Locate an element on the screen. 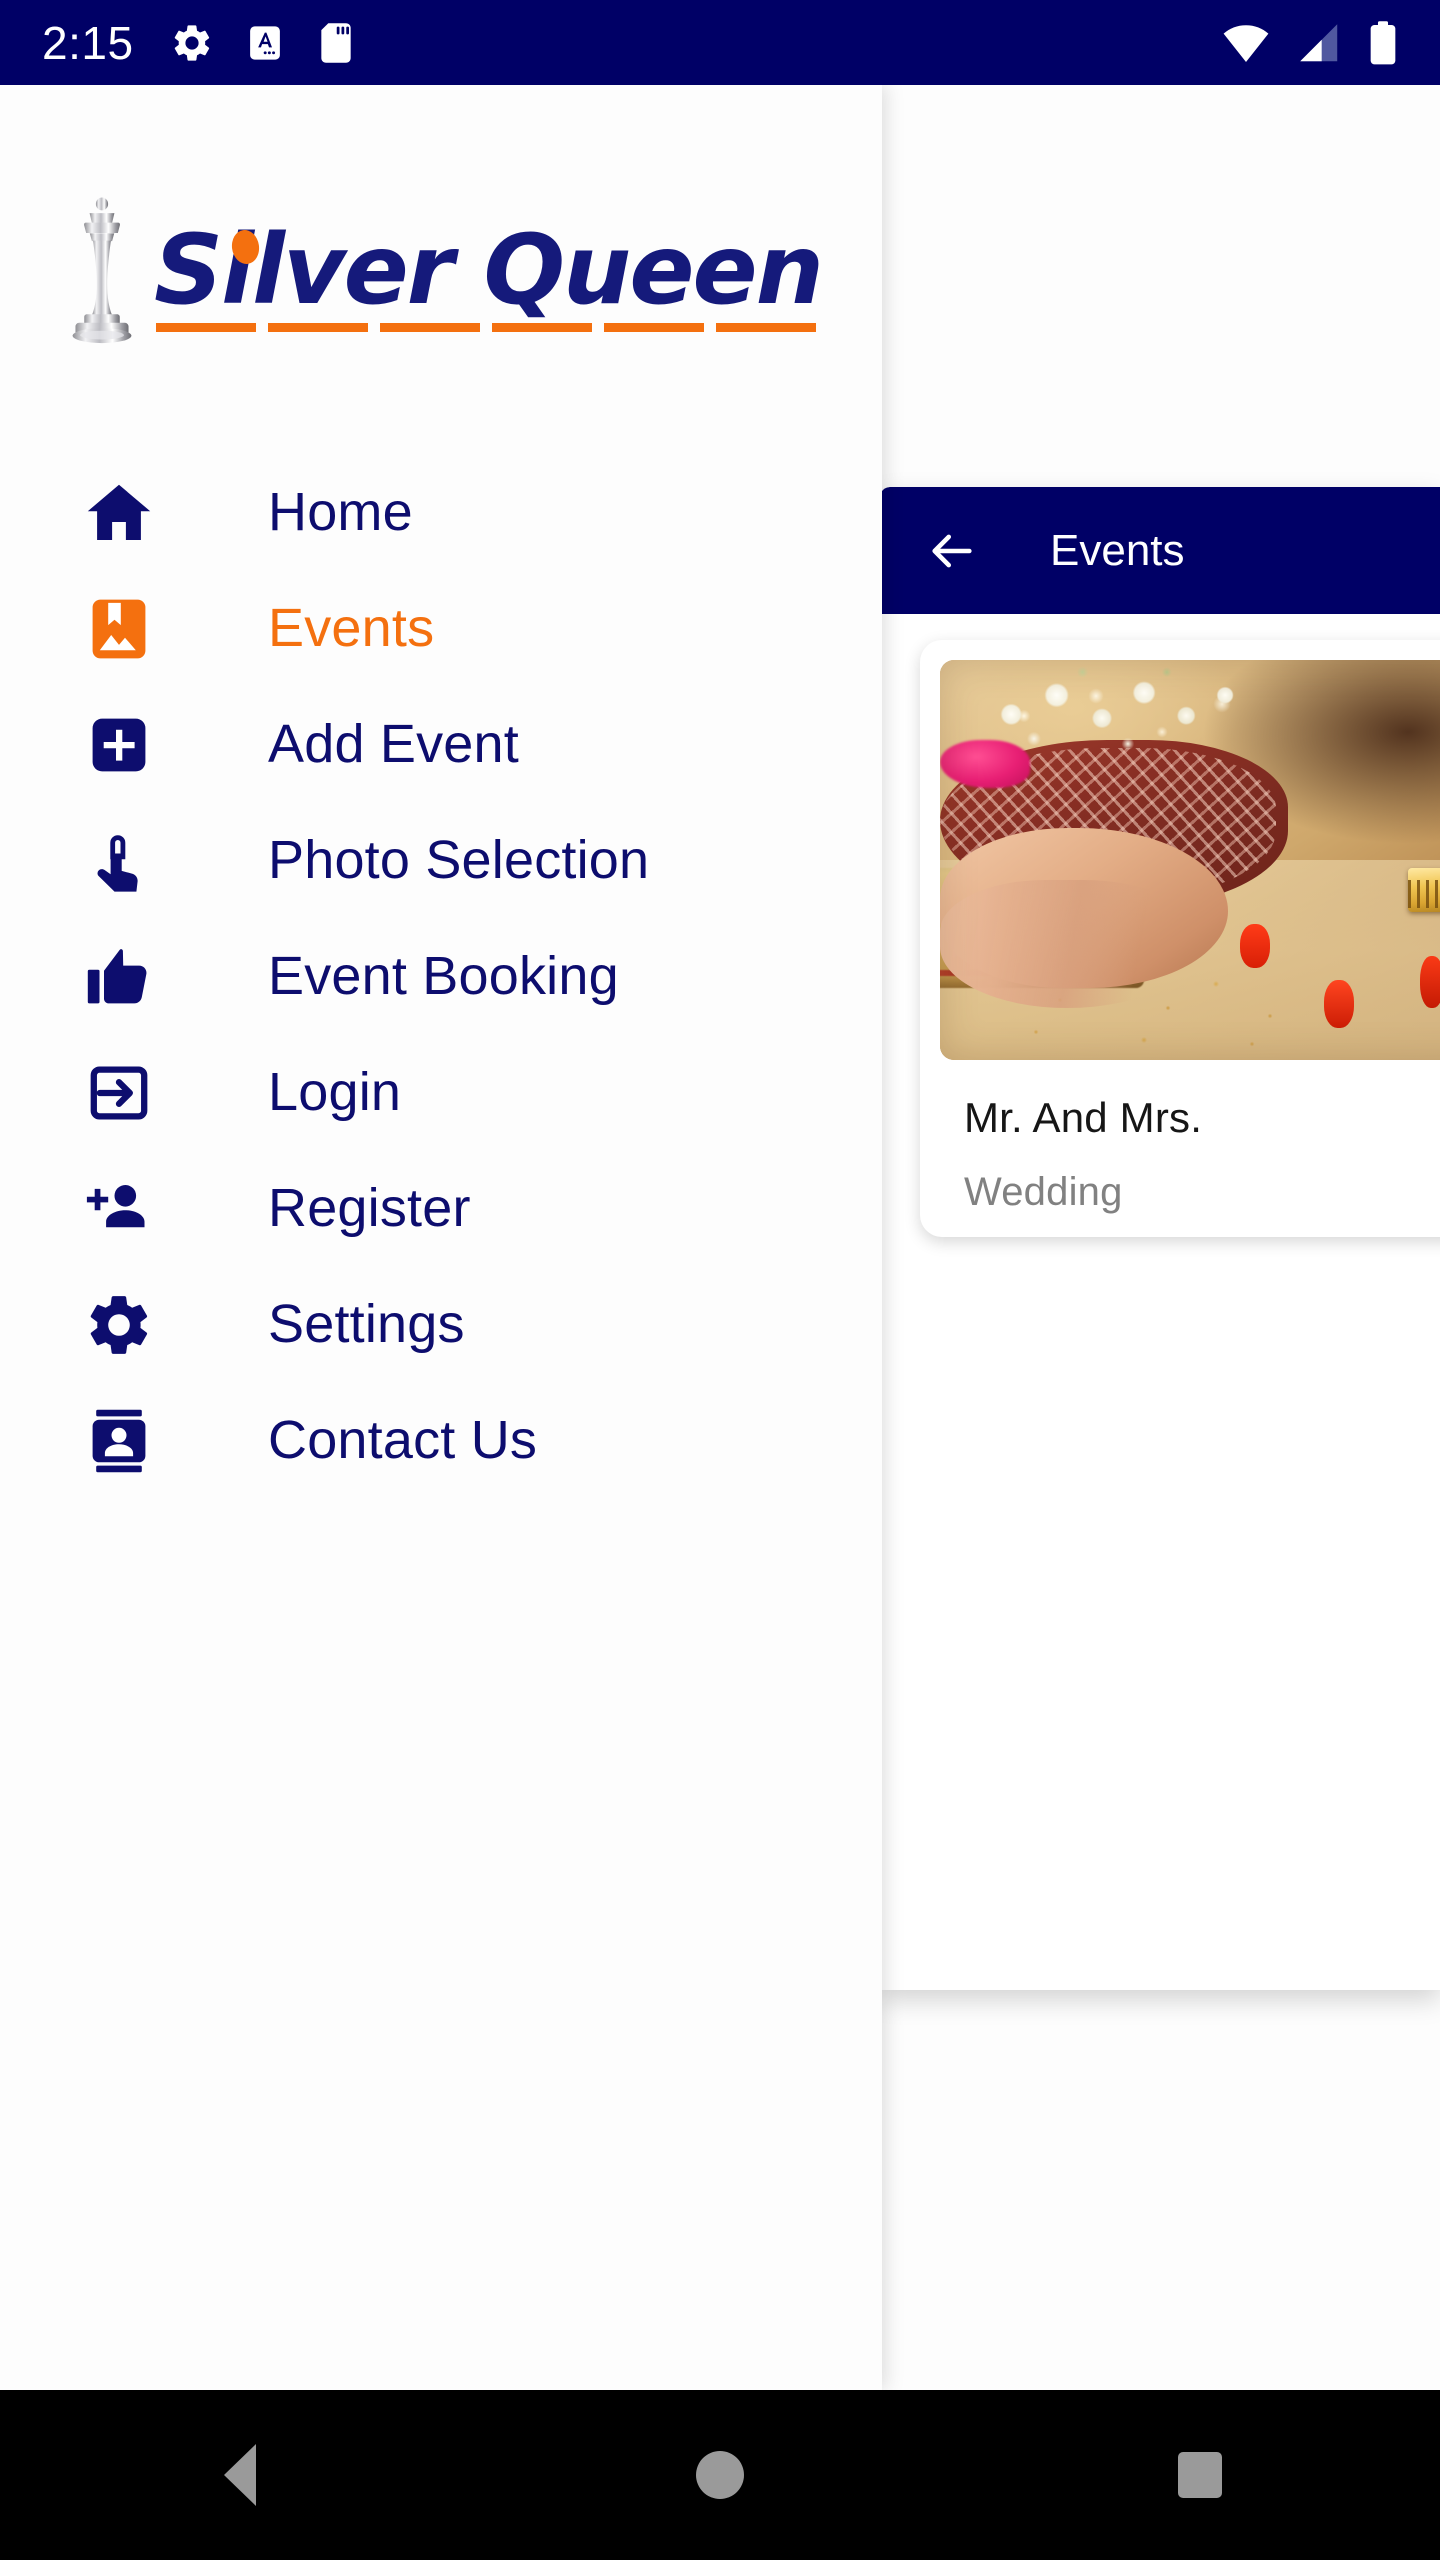 The height and width of the screenshot is (2560, 1440). event-card-subtitle: Wedding is located at coordinates (1043, 1192).